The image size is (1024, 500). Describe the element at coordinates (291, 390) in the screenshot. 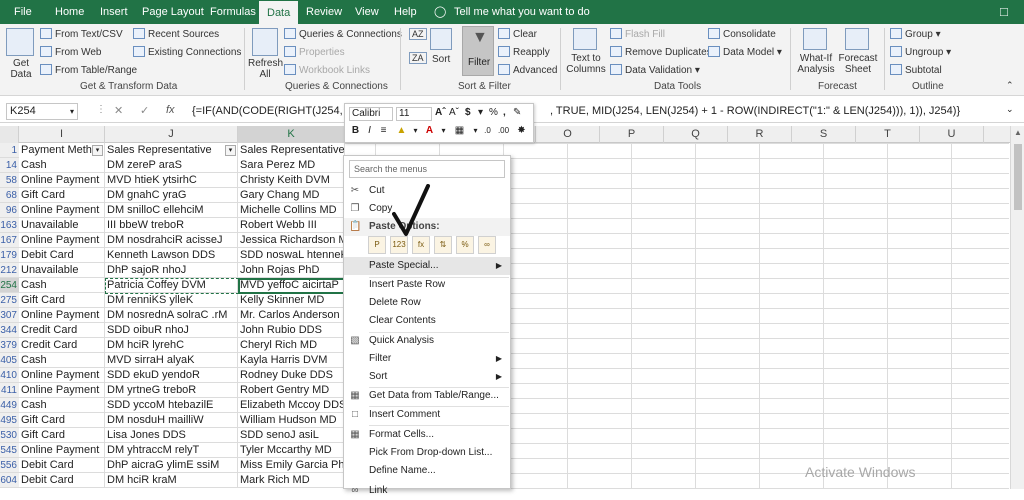

I see `cell-sales-rep-k: Robert Gentry MD` at that location.